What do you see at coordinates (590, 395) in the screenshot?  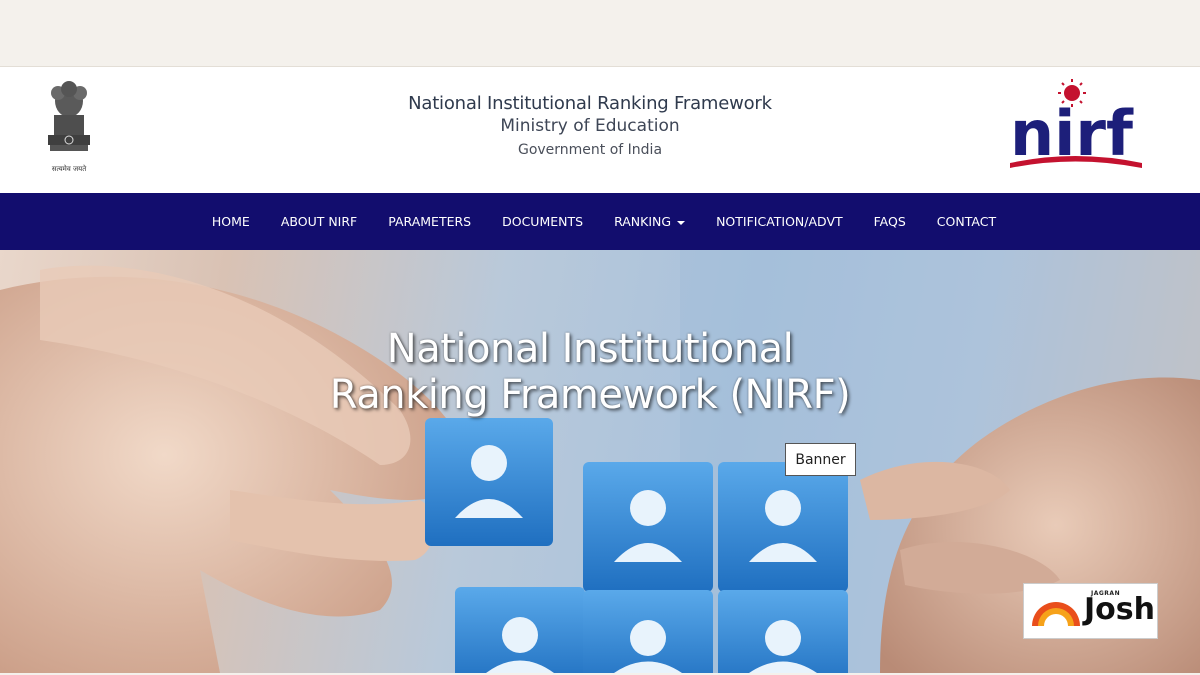 I see `hero-title-line2: Ranking Framework (NIRF)` at bounding box center [590, 395].